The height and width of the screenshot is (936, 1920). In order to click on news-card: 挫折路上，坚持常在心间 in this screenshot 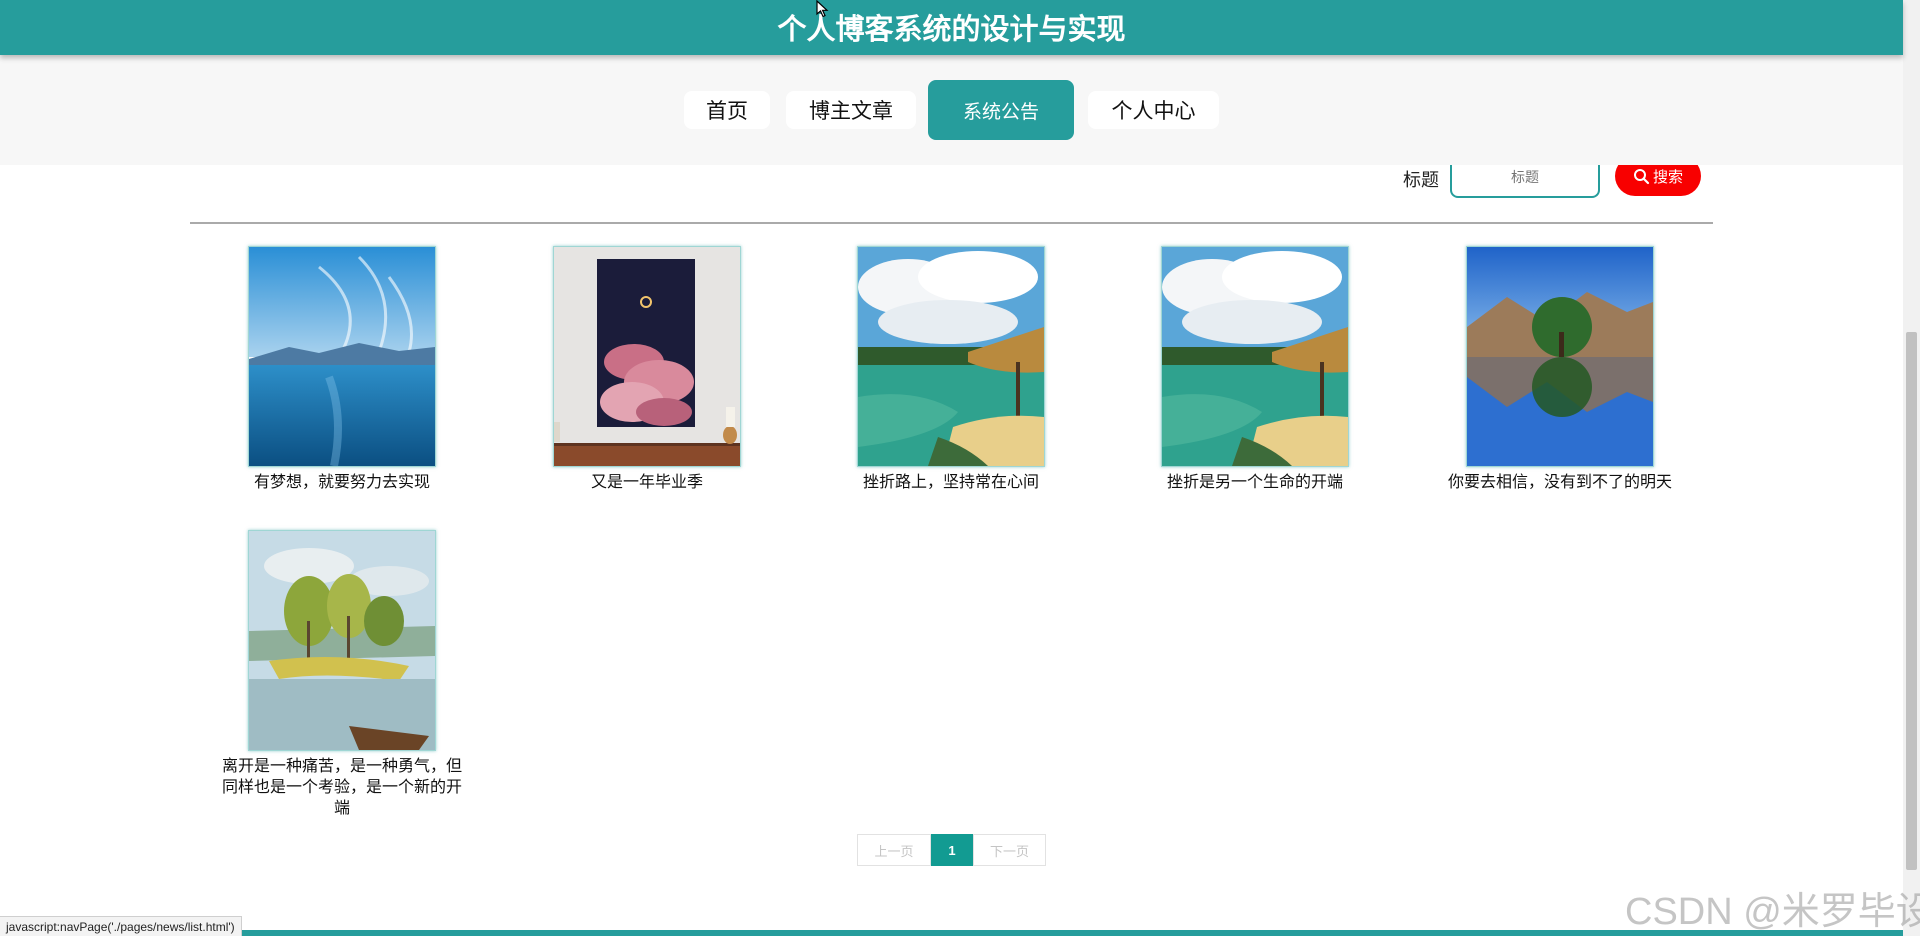, I will do `click(951, 369)`.